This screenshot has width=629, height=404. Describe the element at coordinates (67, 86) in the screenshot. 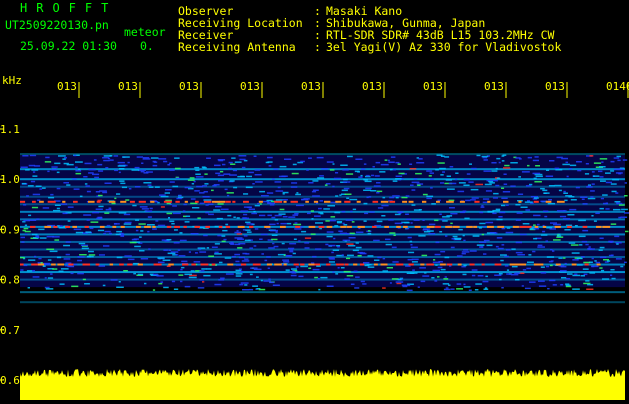

I see `time-tick-label: 013` at that location.